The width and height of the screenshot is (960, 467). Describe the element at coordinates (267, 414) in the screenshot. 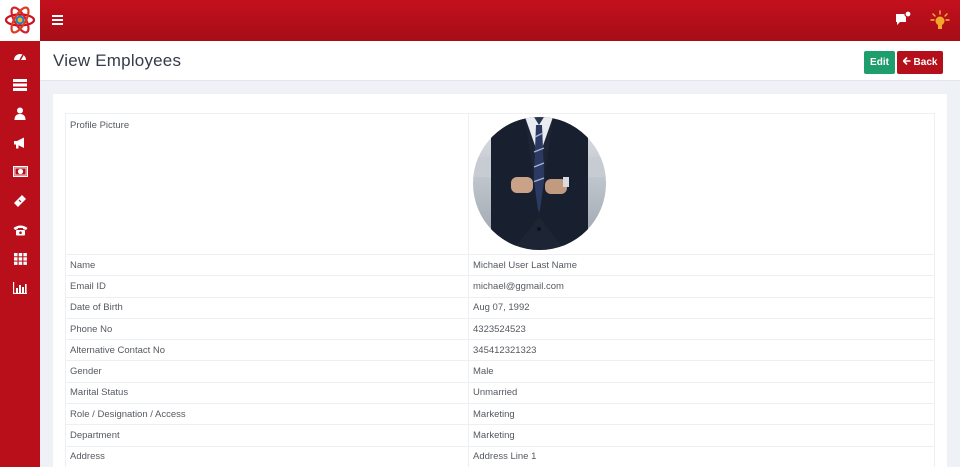

I see `row-label: Role / Designation / Access` at that location.